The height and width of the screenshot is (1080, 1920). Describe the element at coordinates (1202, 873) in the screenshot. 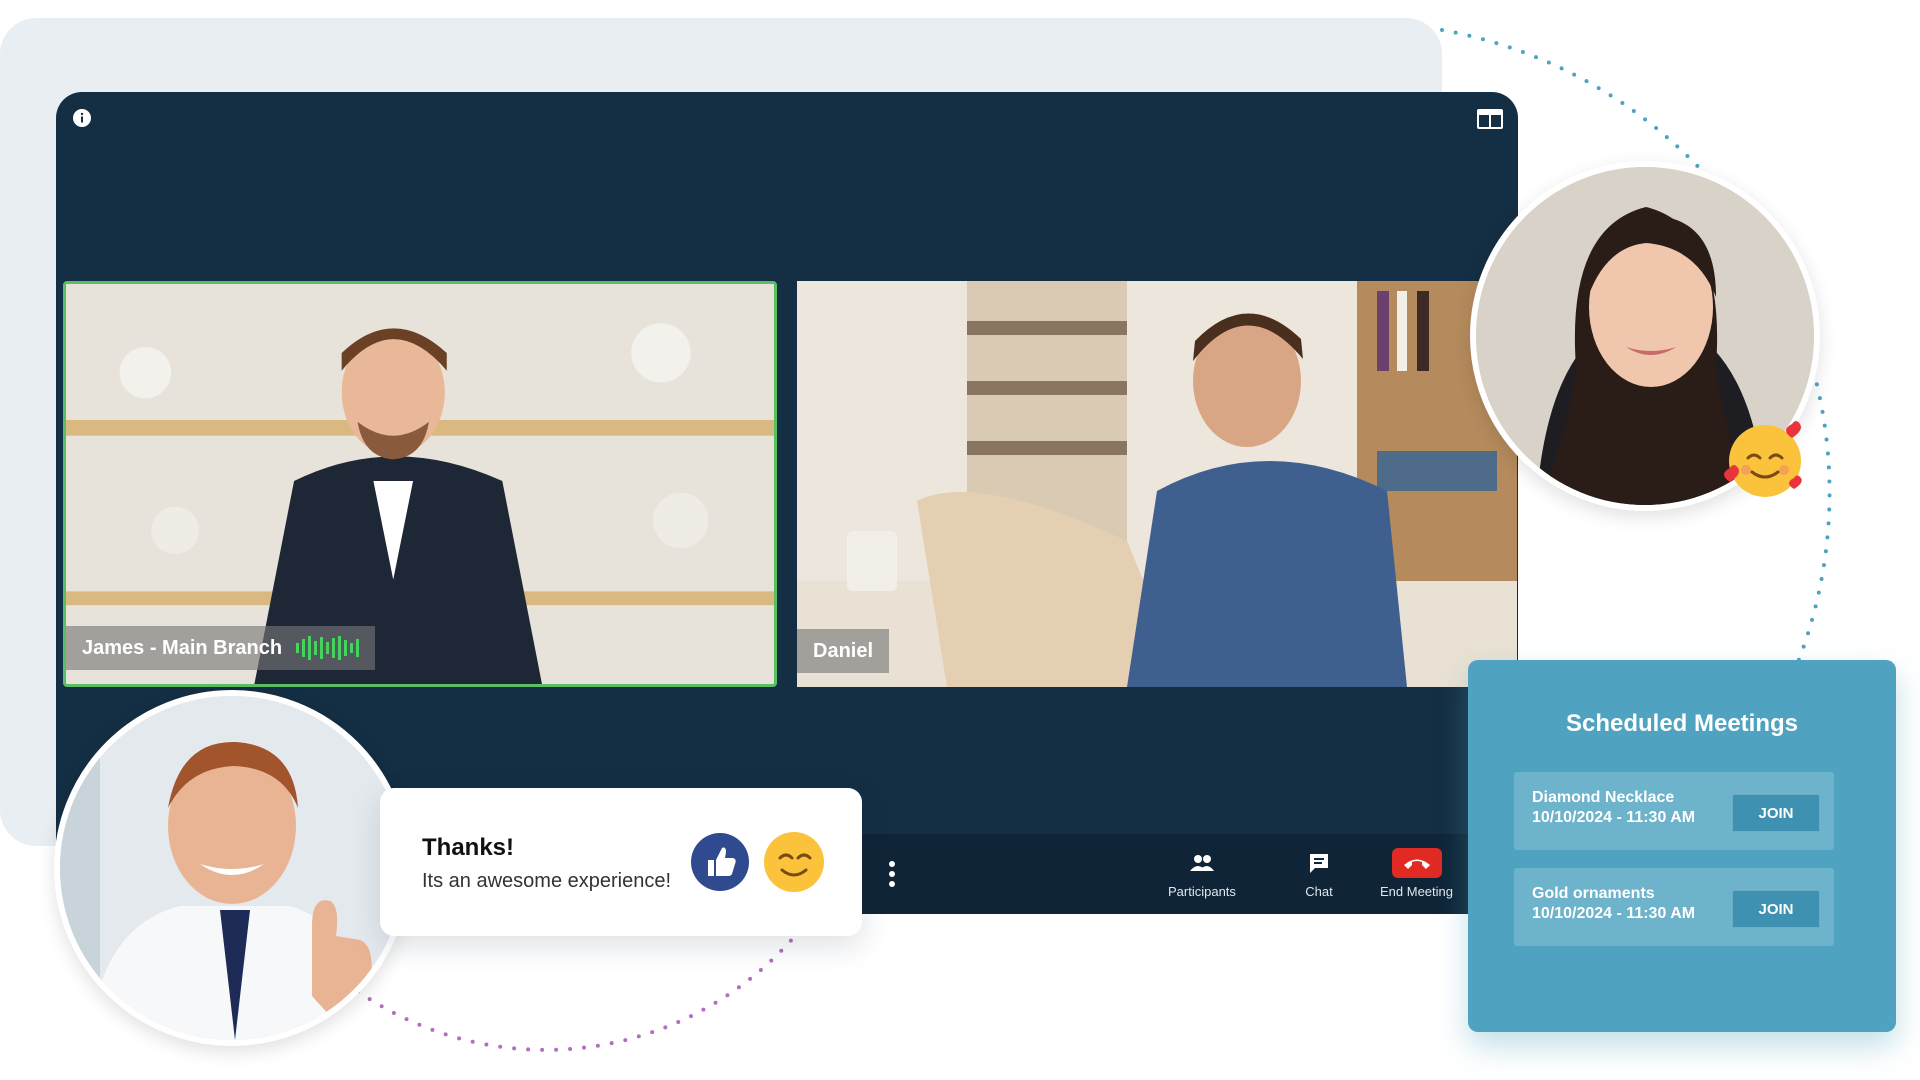

I see `participants-button: Participants` at that location.